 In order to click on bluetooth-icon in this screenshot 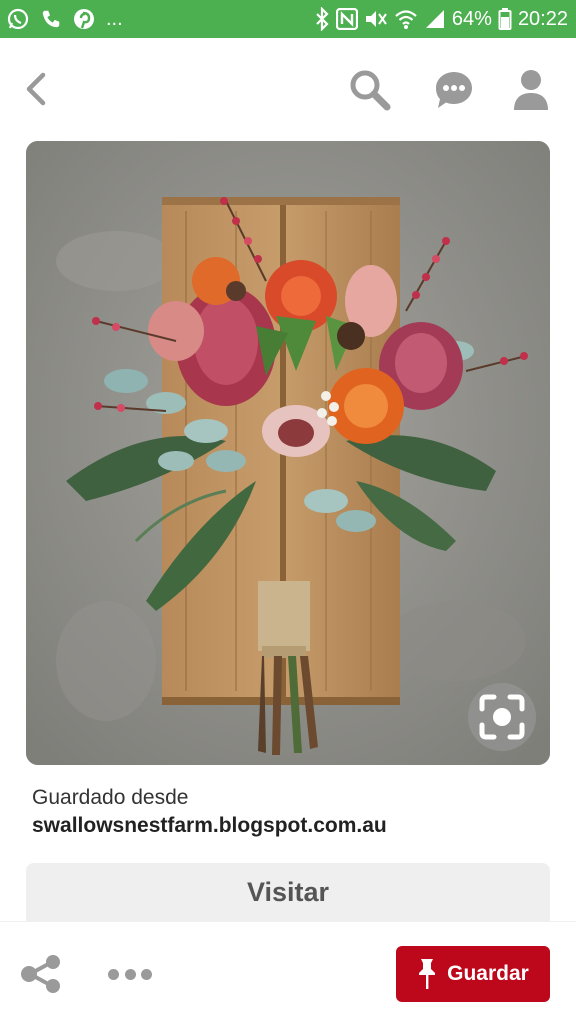, I will do `click(322, 19)`.